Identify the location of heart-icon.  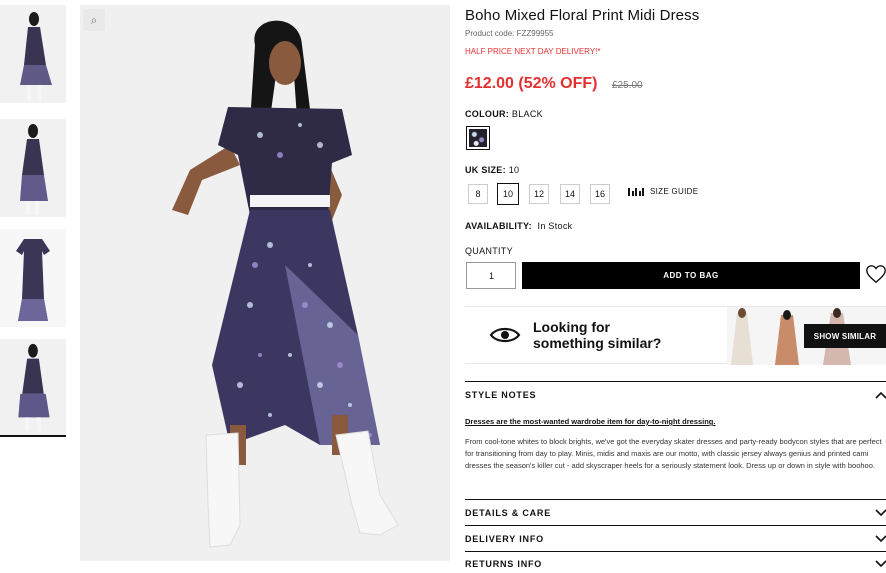
(875, 274).